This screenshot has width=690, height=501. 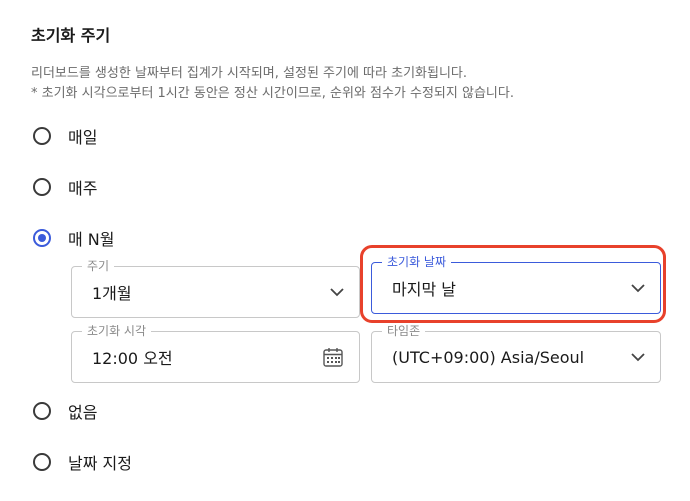 I want to click on period-select: 주기 1개월, so click(x=215, y=288).